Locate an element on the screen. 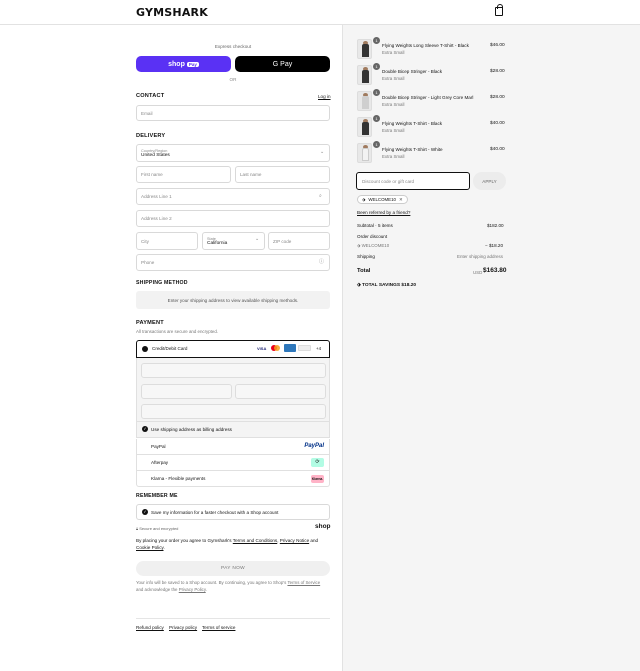 The image size is (640, 671). terms-and: and is located at coordinates (314, 540).